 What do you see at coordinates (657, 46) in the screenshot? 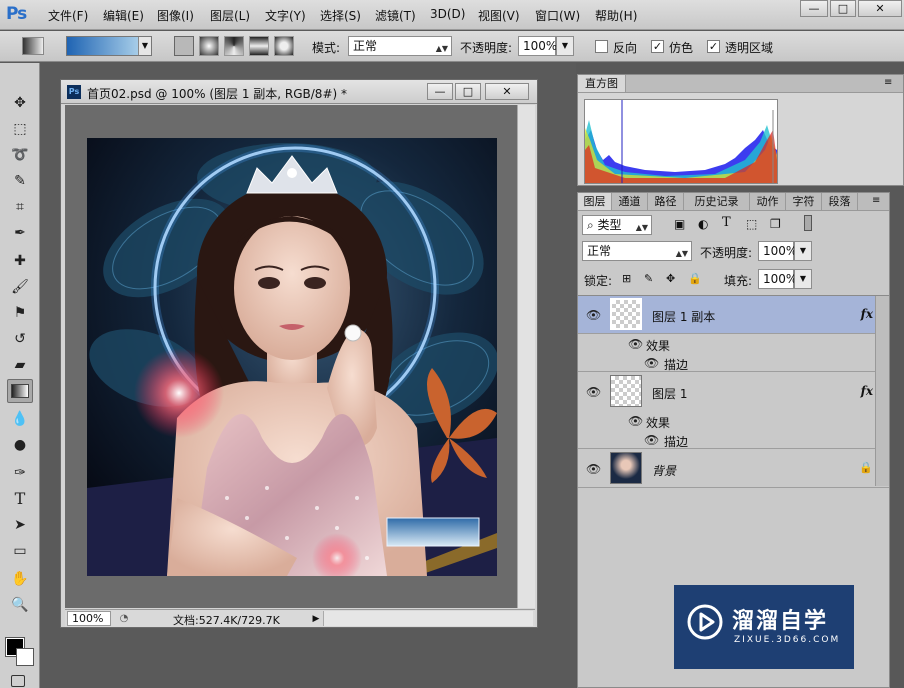
I see `dither-checkbox: ✓` at bounding box center [657, 46].